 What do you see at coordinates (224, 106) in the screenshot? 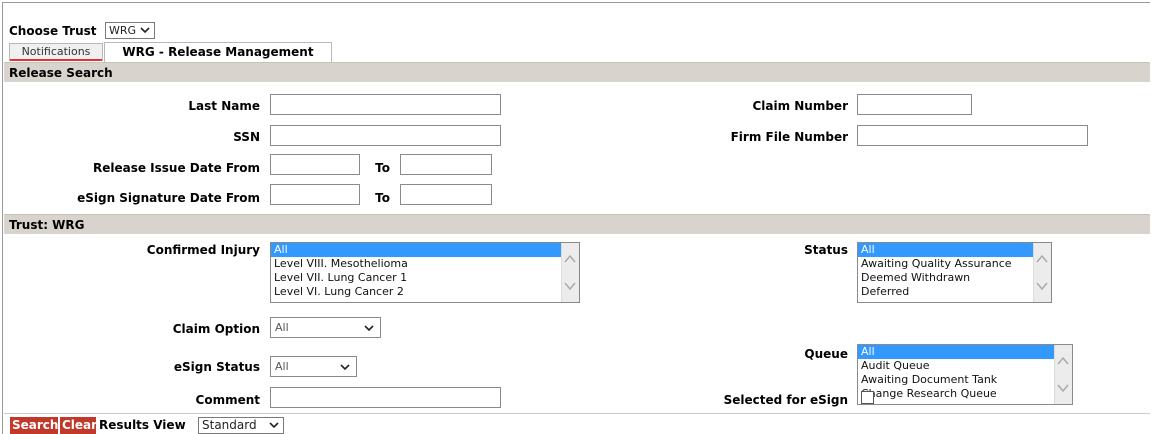
I see `last-name-label: Last Name` at bounding box center [224, 106].